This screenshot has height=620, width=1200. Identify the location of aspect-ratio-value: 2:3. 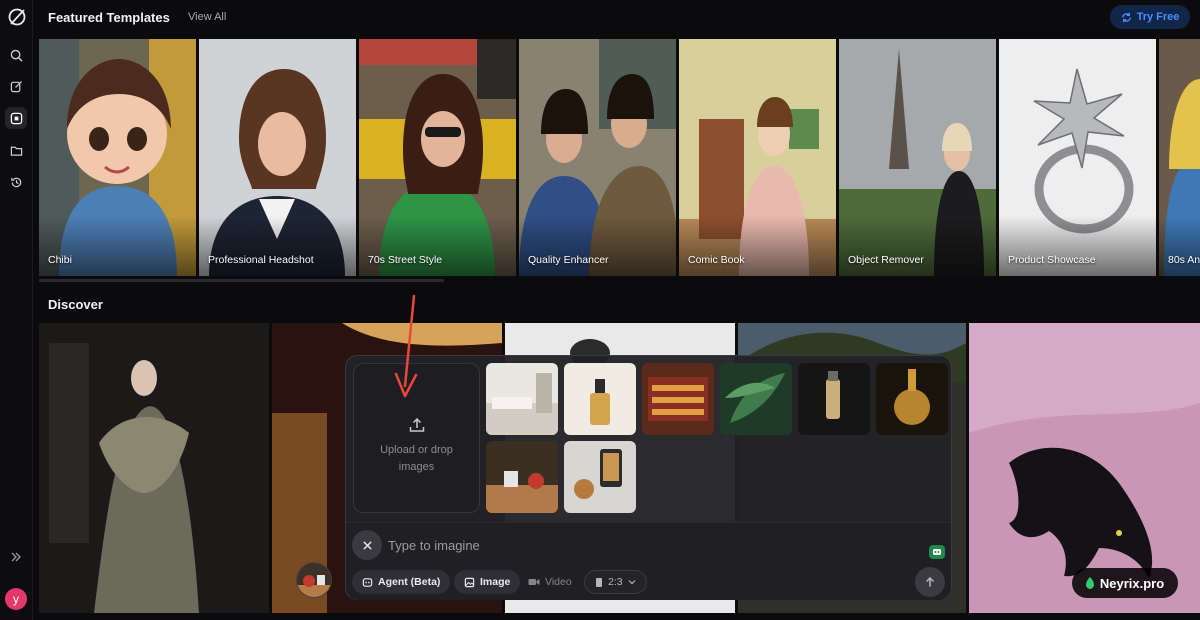
(615, 582).